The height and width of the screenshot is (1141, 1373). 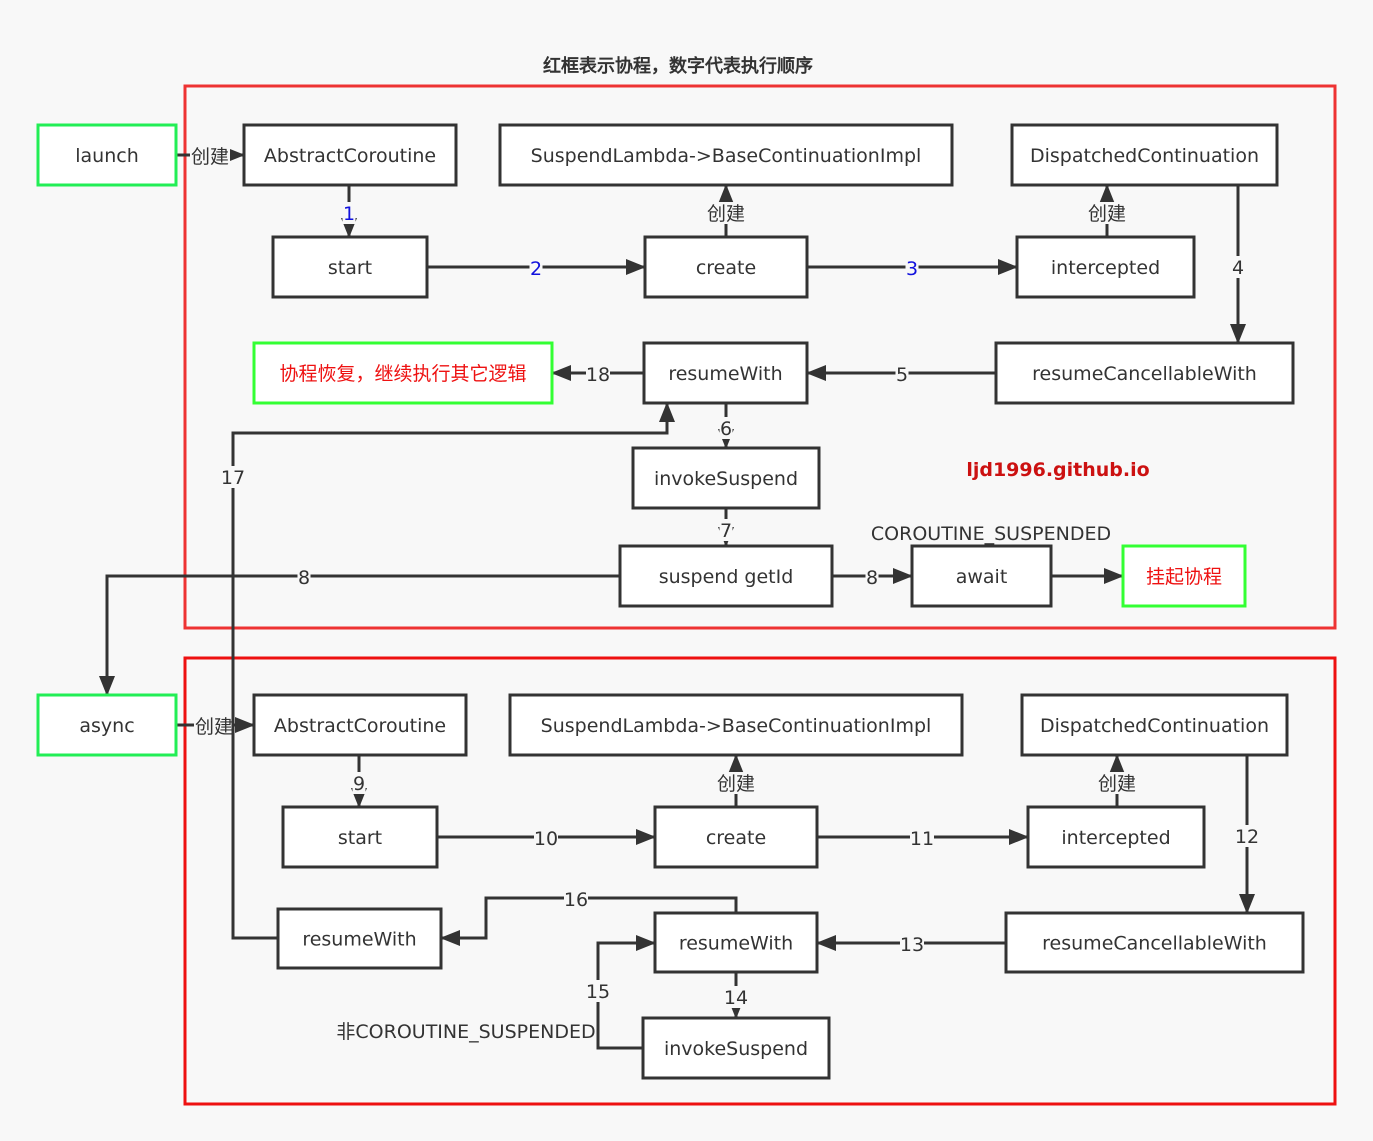 I want to click on edge-label: 2, so click(x=536, y=269).